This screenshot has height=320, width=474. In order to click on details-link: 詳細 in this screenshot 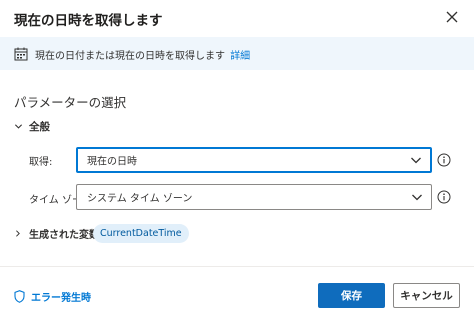, I will do `click(240, 56)`.